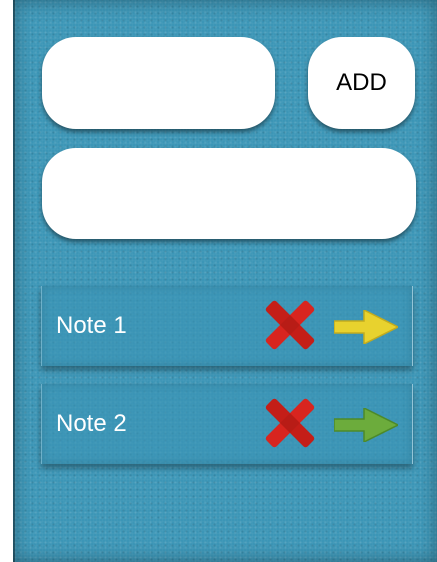 The height and width of the screenshot is (562, 437). What do you see at coordinates (91, 423) in the screenshot?
I see `note-label: Note 2` at bounding box center [91, 423].